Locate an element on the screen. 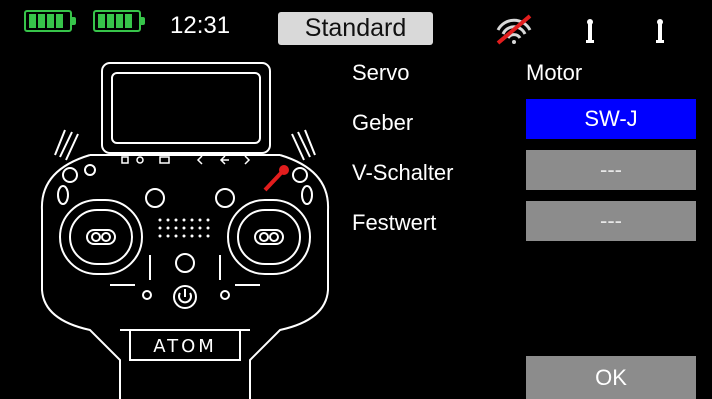  servo-value: Motor is located at coordinates (554, 72).